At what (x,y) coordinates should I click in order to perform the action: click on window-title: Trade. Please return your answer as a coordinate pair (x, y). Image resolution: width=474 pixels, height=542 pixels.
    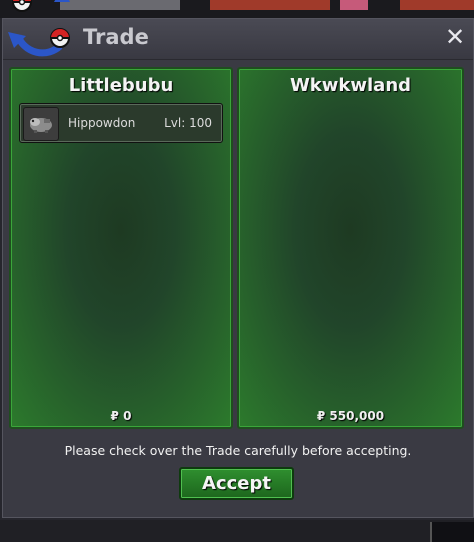
    Looking at the image, I should click on (116, 37).